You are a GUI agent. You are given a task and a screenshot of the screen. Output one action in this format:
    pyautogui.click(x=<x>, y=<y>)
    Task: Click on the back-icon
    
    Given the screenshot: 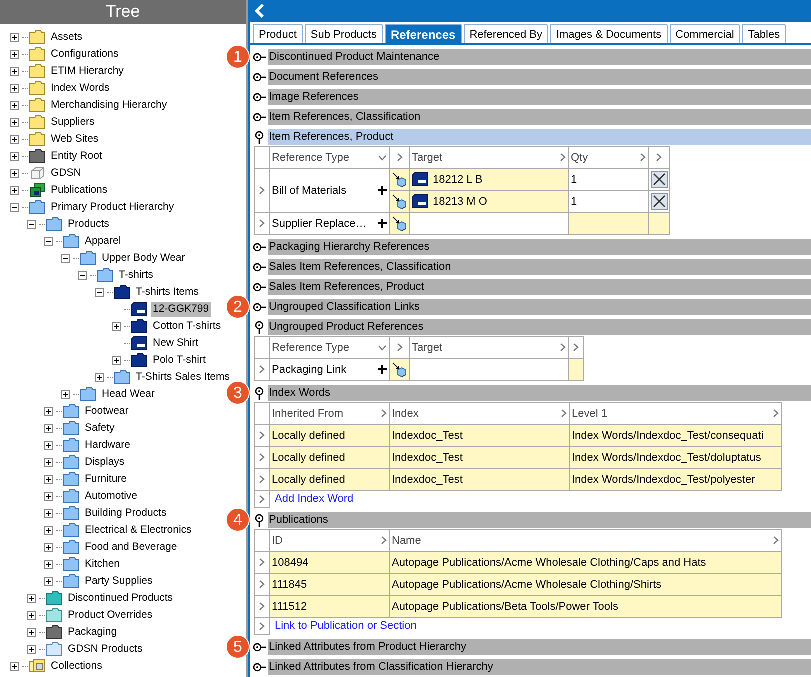 What is the action you would take?
    pyautogui.click(x=260, y=11)
    